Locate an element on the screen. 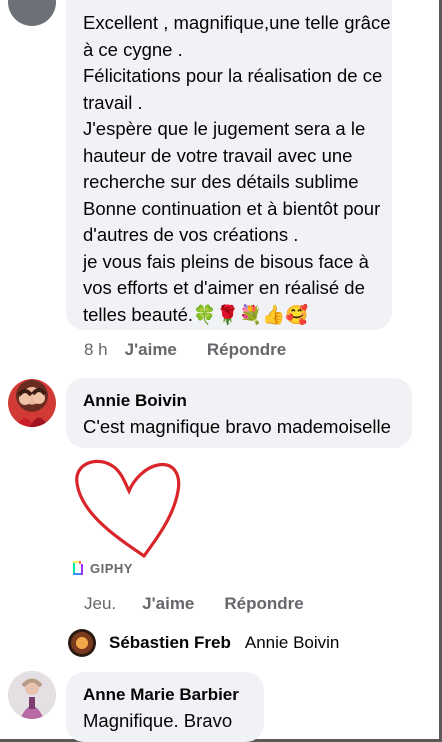  comment-text: Magnifique. Bravo is located at coordinates (158, 720).